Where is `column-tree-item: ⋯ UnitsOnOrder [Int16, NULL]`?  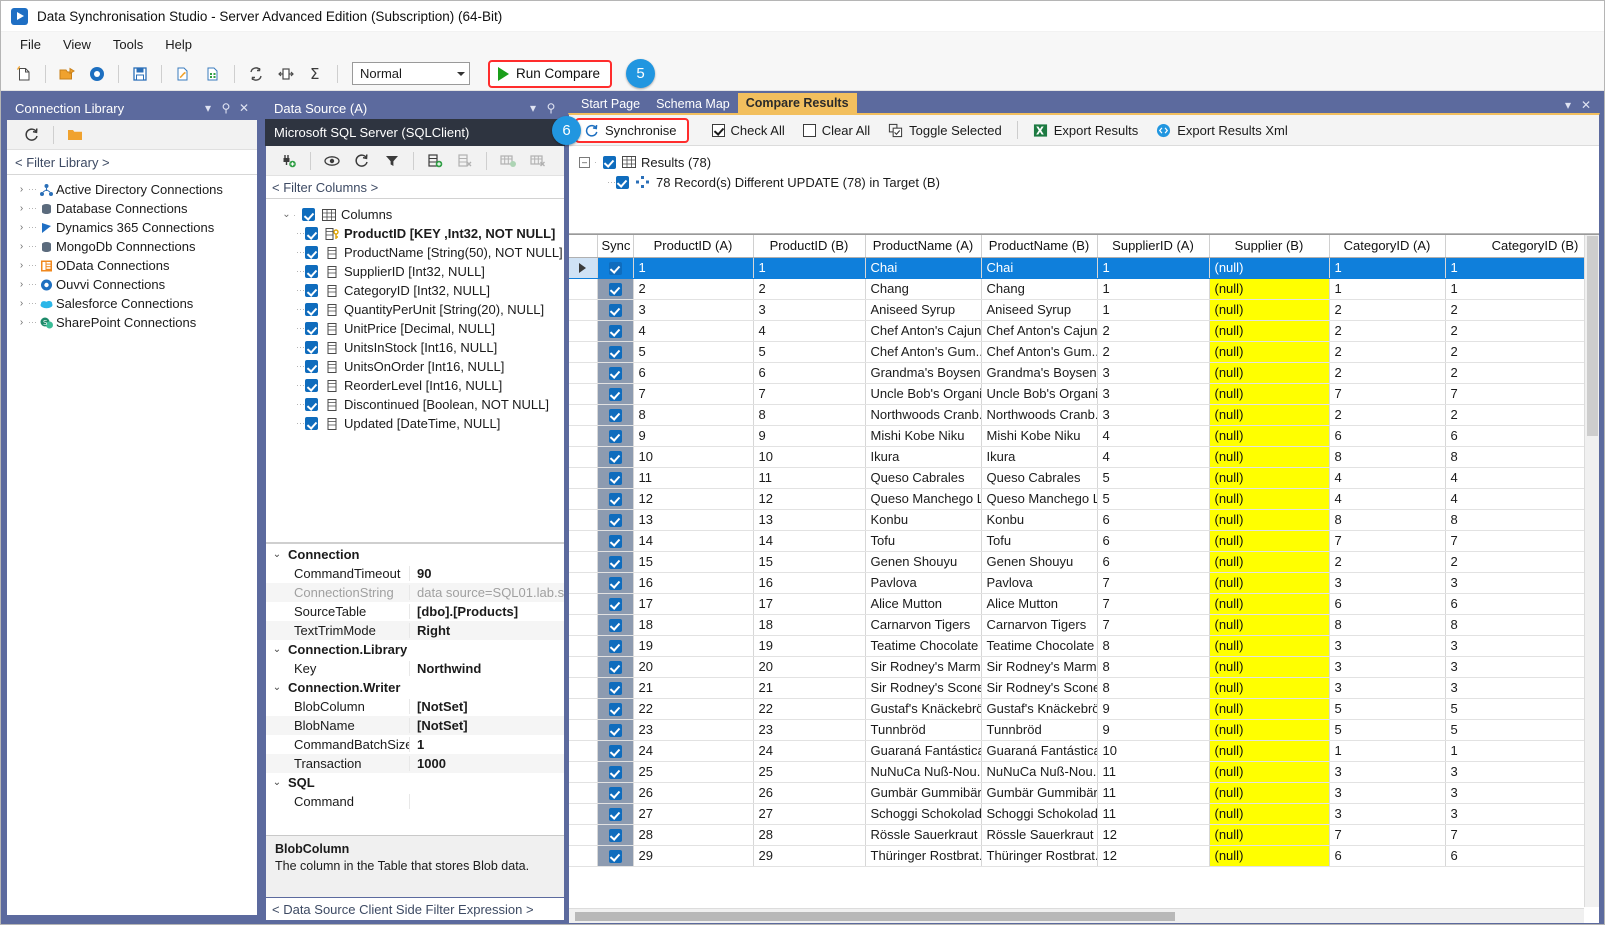 column-tree-item: ⋯ UnitsOnOrder [Int16, NULL] is located at coordinates (415, 366).